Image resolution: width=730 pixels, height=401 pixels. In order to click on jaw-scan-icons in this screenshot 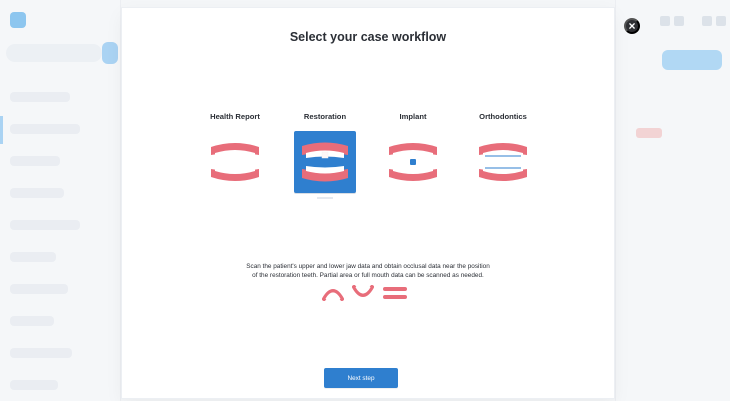, I will do `click(365, 293)`.